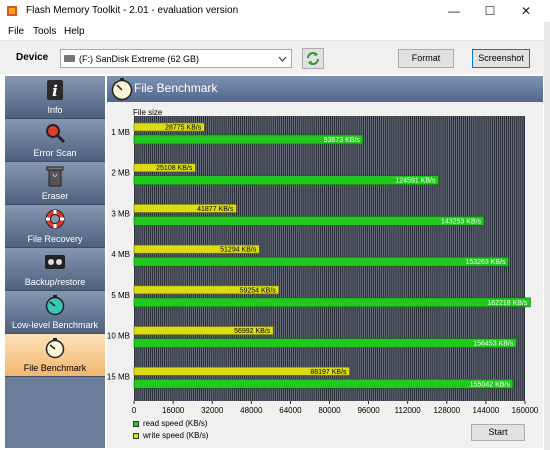  What do you see at coordinates (44, 31) in the screenshot?
I see `menu-tools: Tools` at bounding box center [44, 31].